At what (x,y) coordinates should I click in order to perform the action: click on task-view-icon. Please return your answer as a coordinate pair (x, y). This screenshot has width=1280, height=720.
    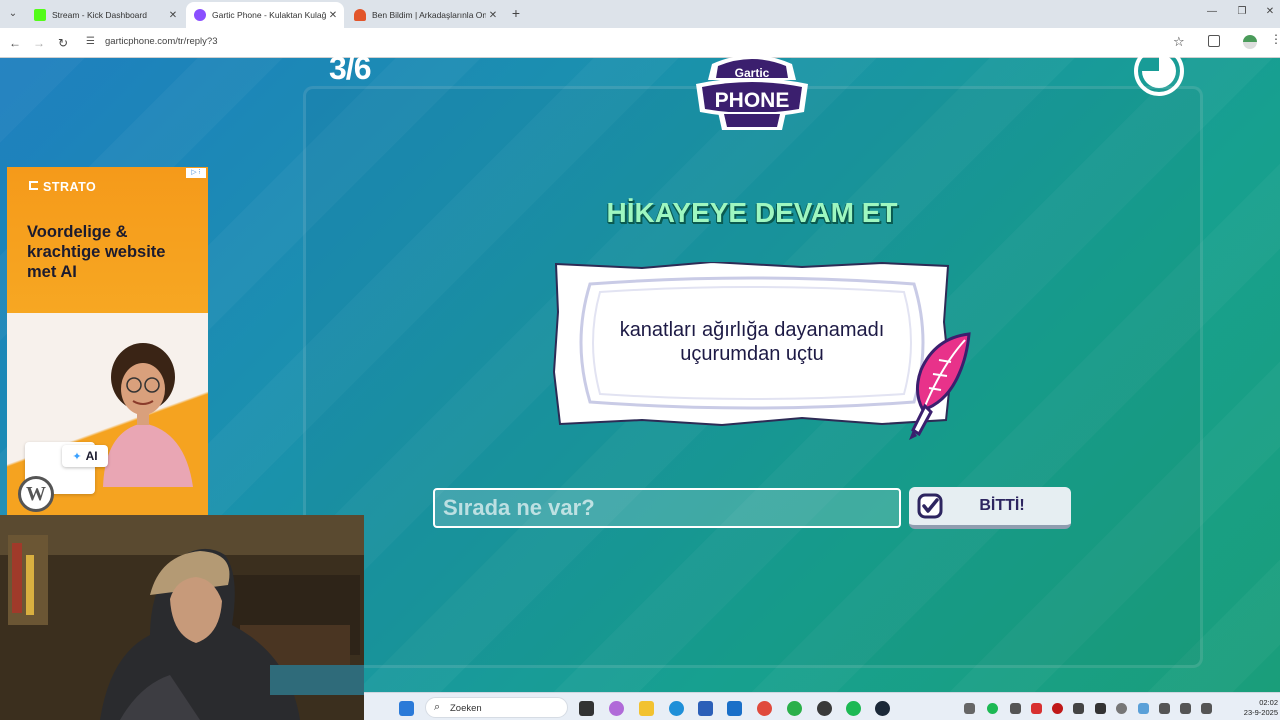
    Looking at the image, I should click on (586, 708).